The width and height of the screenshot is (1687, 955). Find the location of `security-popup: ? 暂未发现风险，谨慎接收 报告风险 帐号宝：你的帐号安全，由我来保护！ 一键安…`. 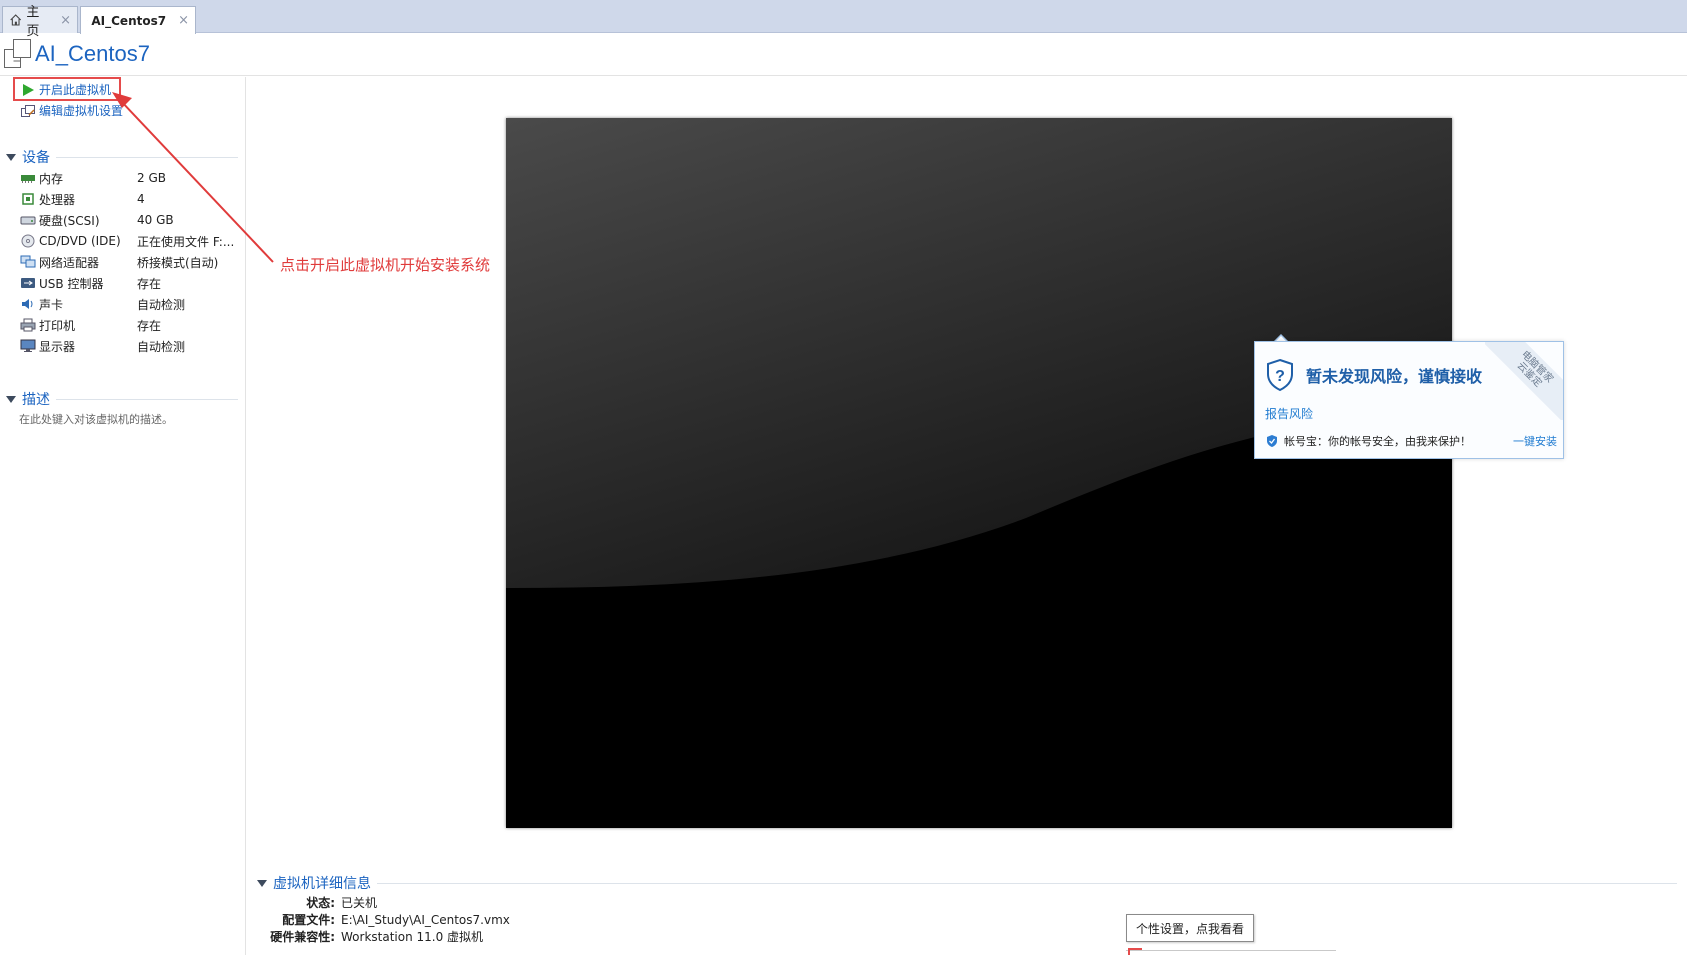

security-popup: ? 暂未发现风险，谨慎接收 报告风险 帐号宝：你的帐号安全，由我来保护！ 一键安… is located at coordinates (1409, 400).